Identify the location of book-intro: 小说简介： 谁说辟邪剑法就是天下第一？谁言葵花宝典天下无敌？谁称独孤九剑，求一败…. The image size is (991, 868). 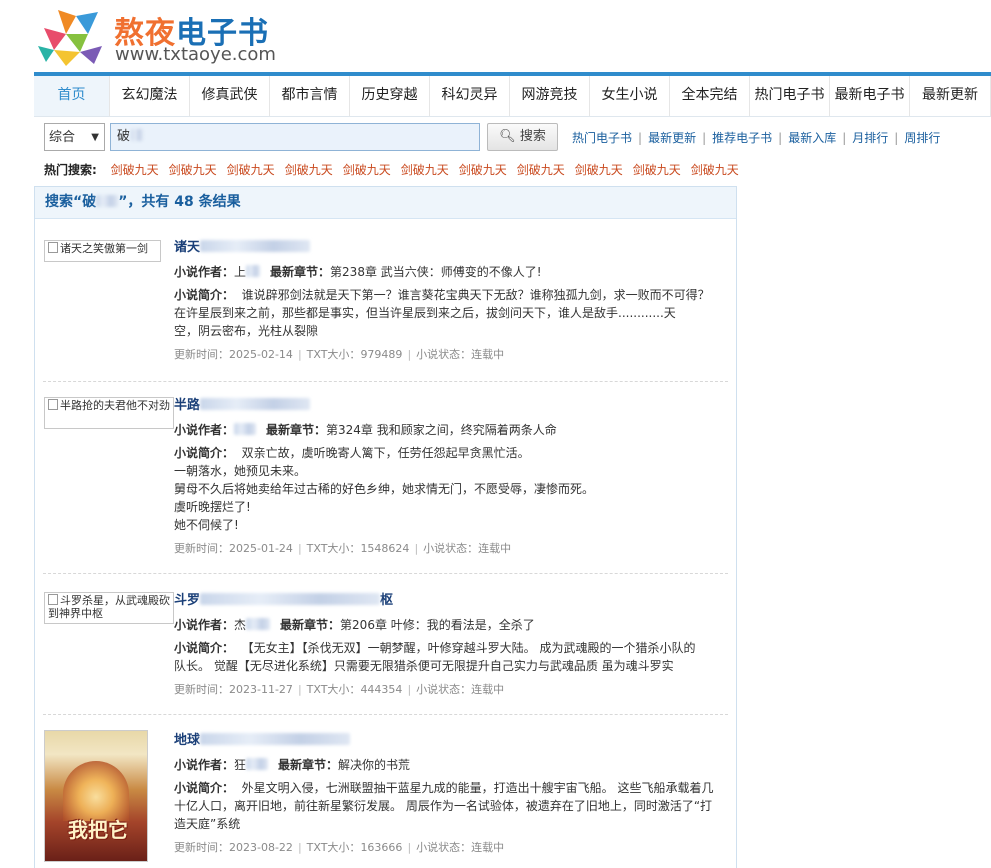
(442, 313).